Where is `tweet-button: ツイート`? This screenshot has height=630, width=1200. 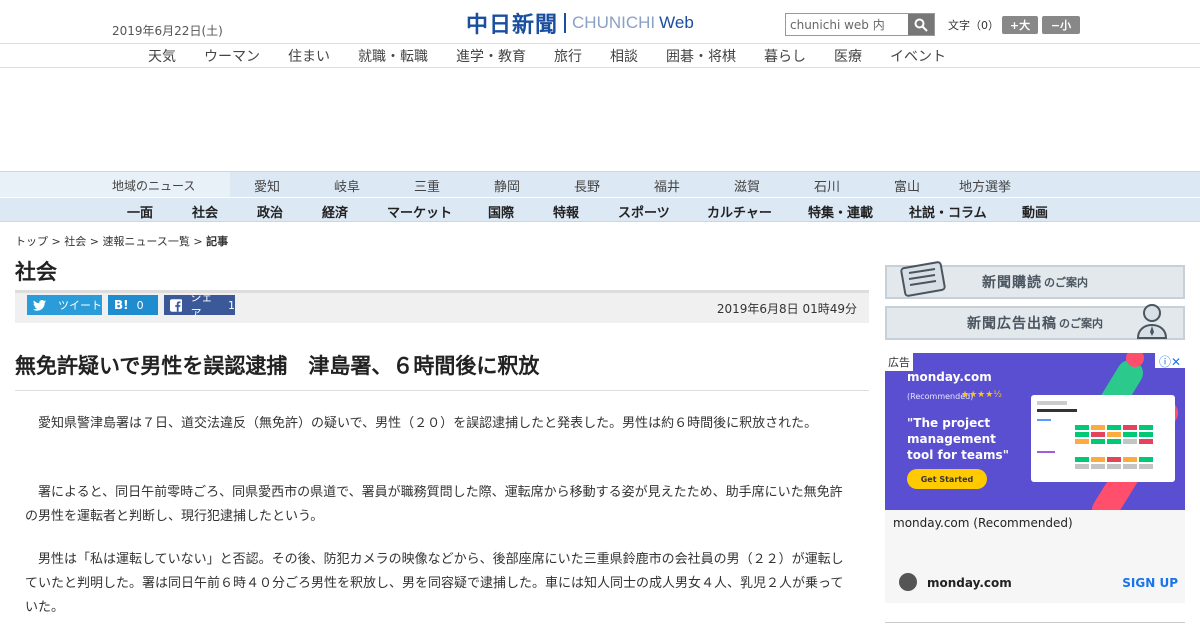 tweet-button: ツイート is located at coordinates (64, 305).